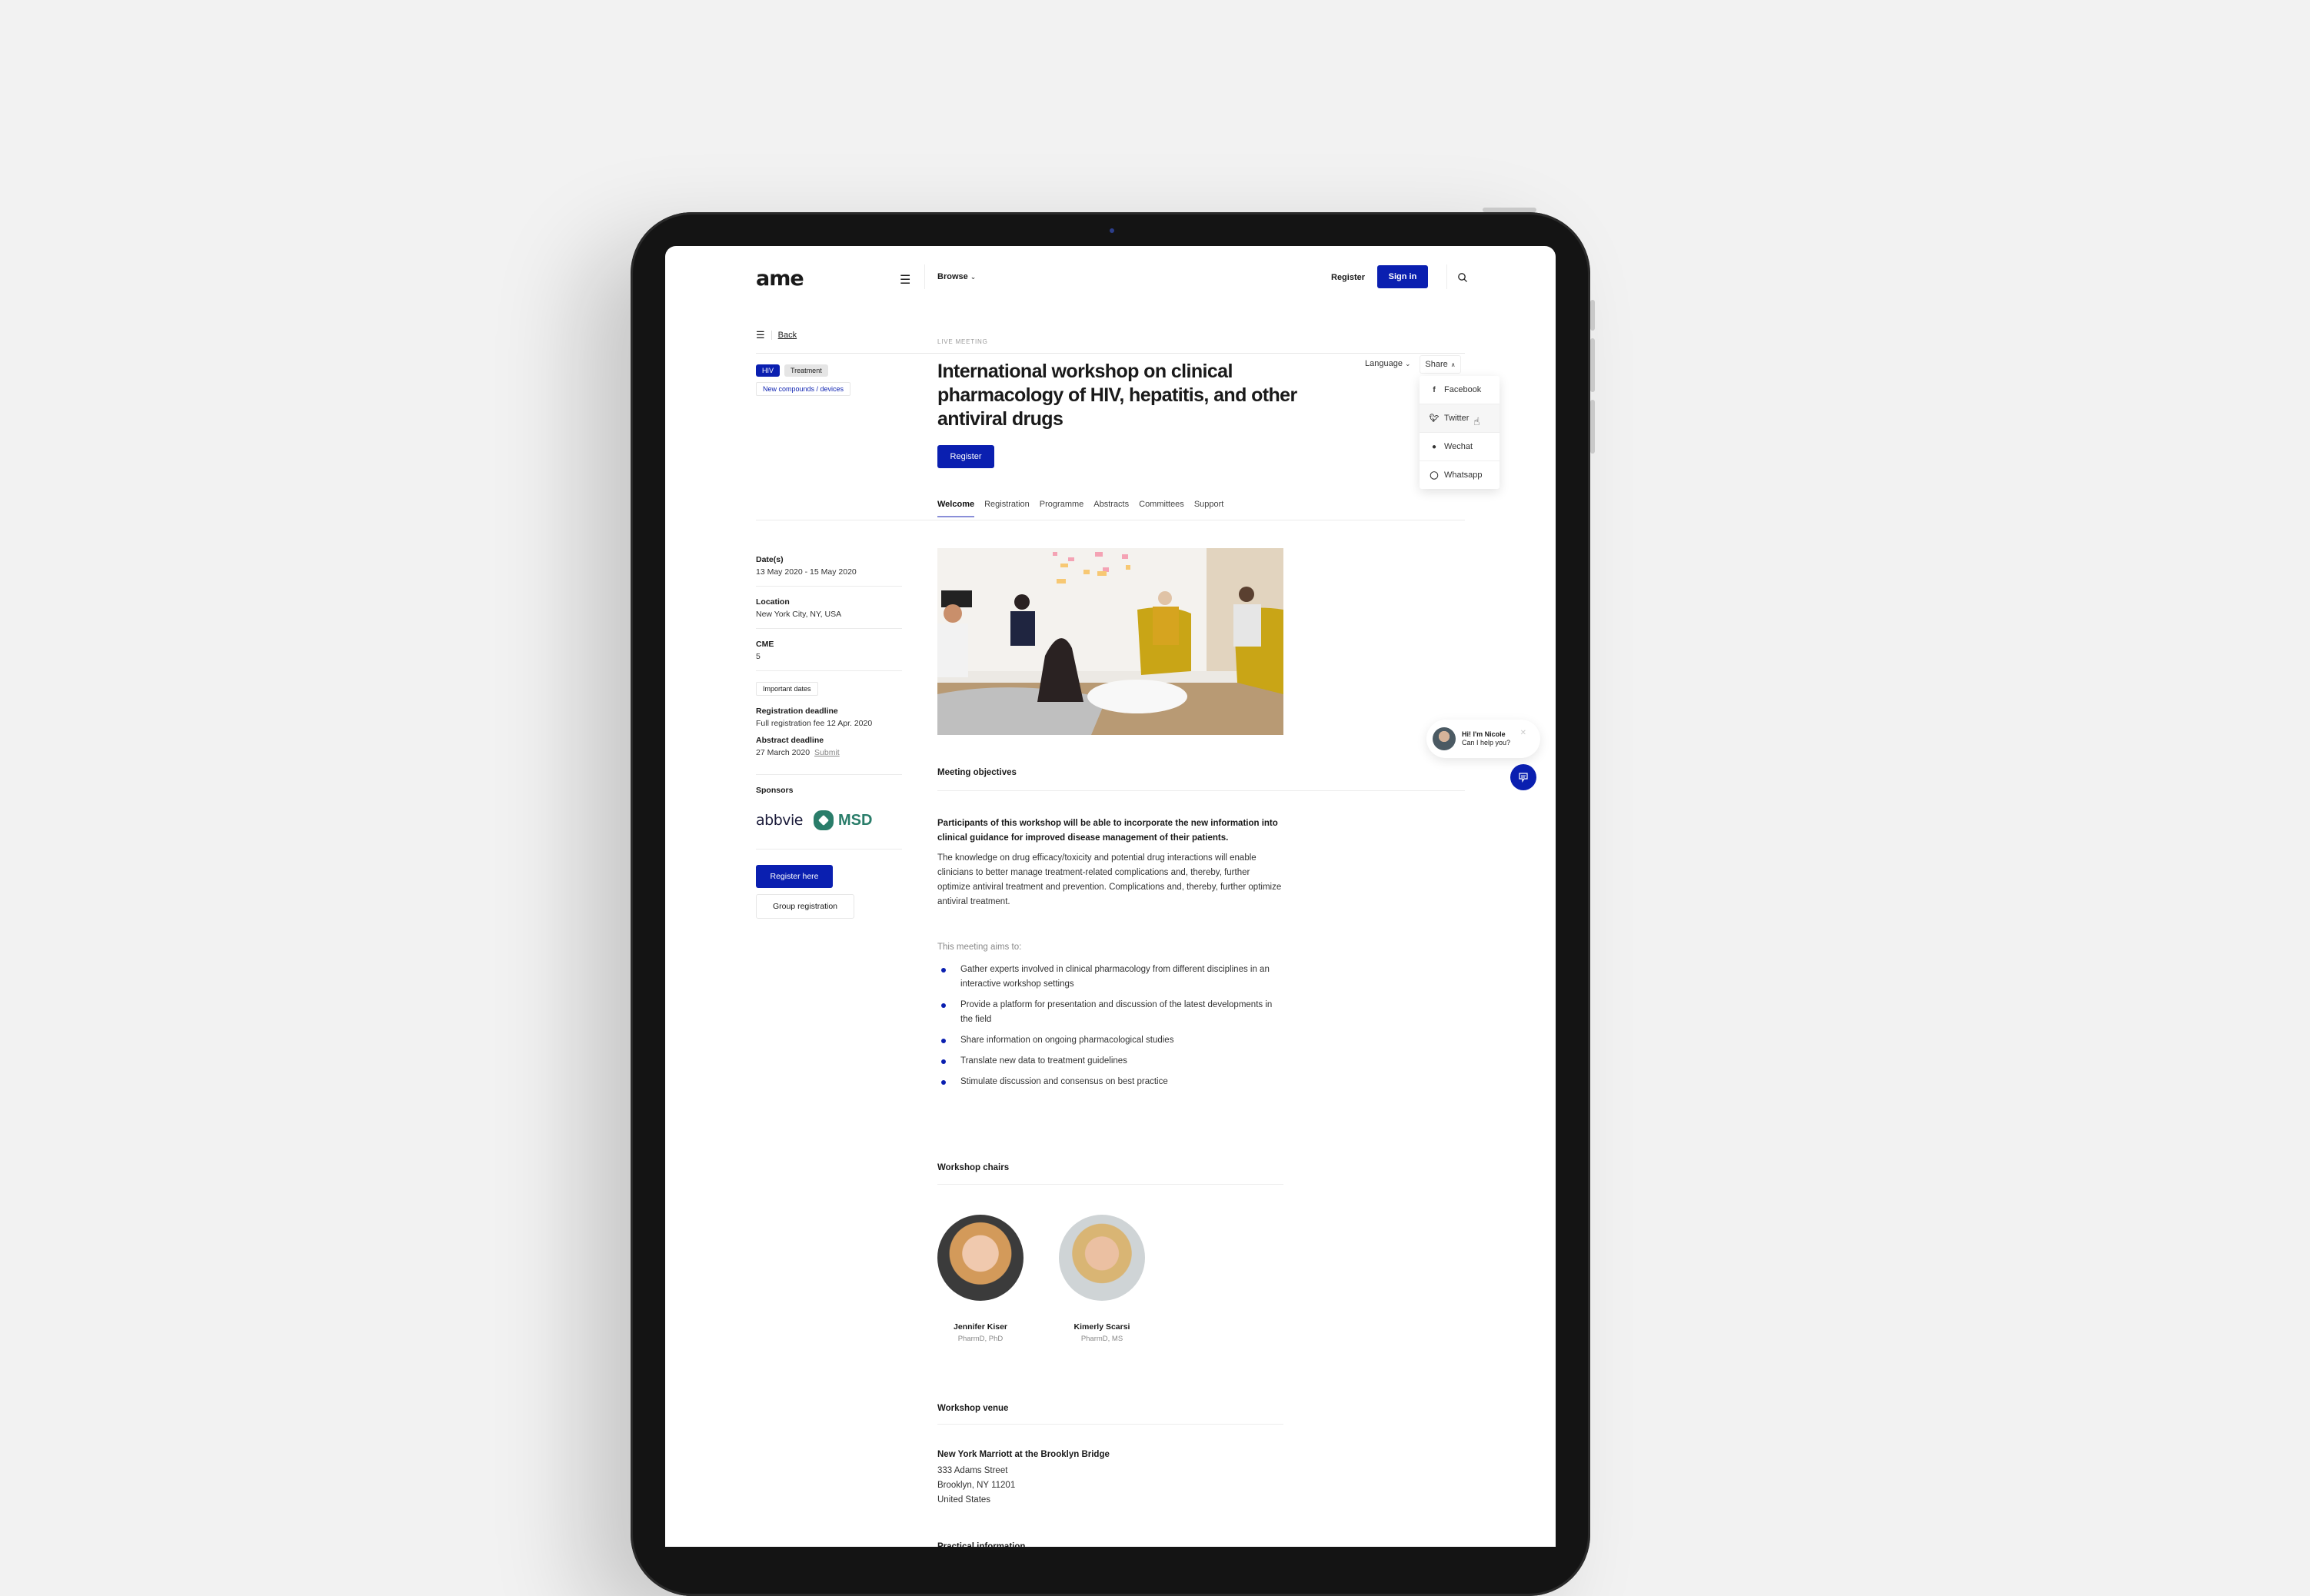 The image size is (2310, 1596). Describe the element at coordinates (1102, 1279) in the screenshot. I see `chair-card: Kimerly Scarsi PharmD, MS` at that location.